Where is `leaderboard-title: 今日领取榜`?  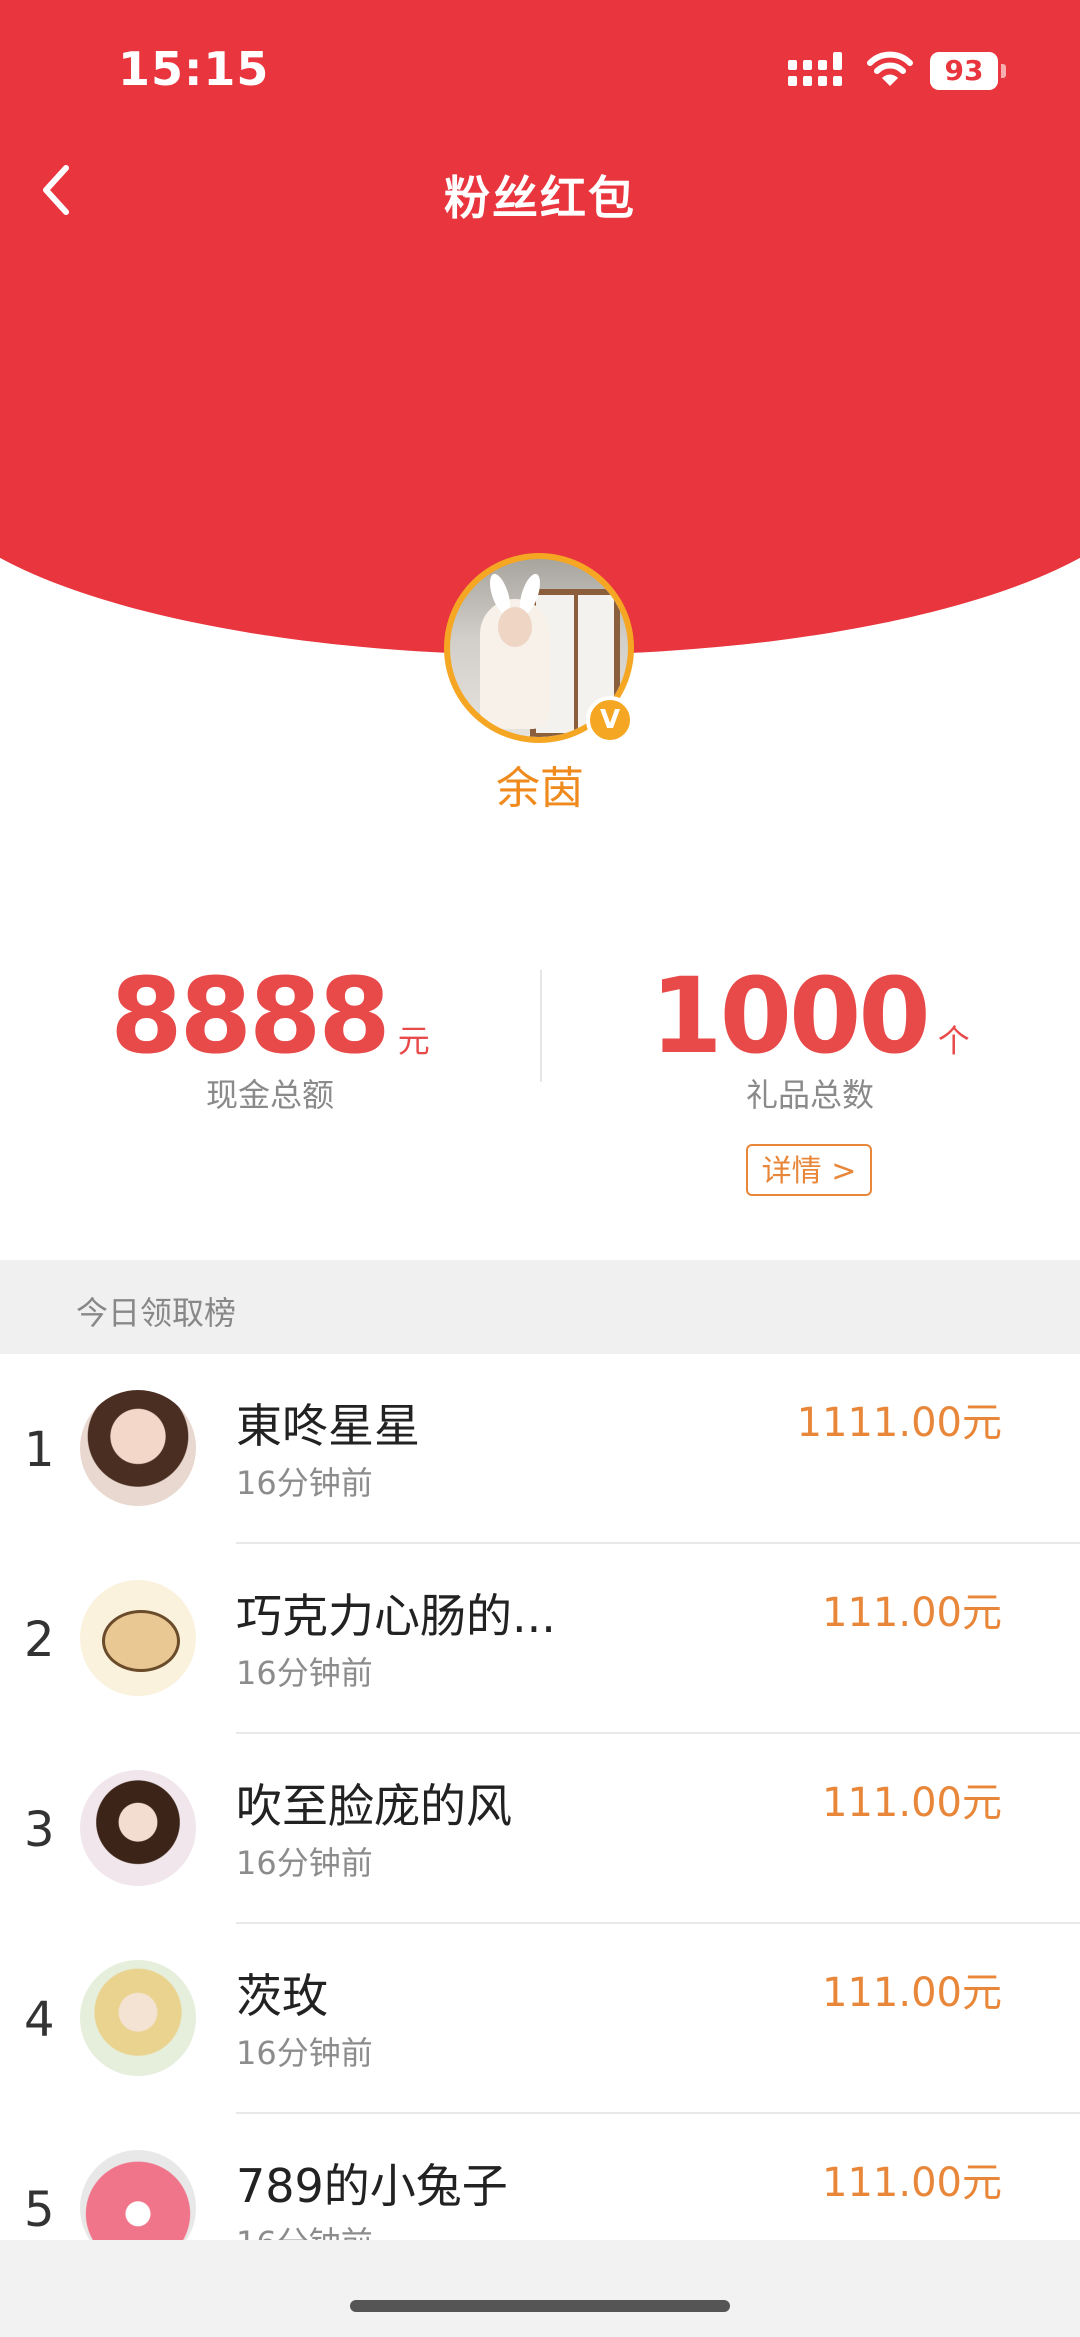 leaderboard-title: 今日领取榜 is located at coordinates (156, 1313).